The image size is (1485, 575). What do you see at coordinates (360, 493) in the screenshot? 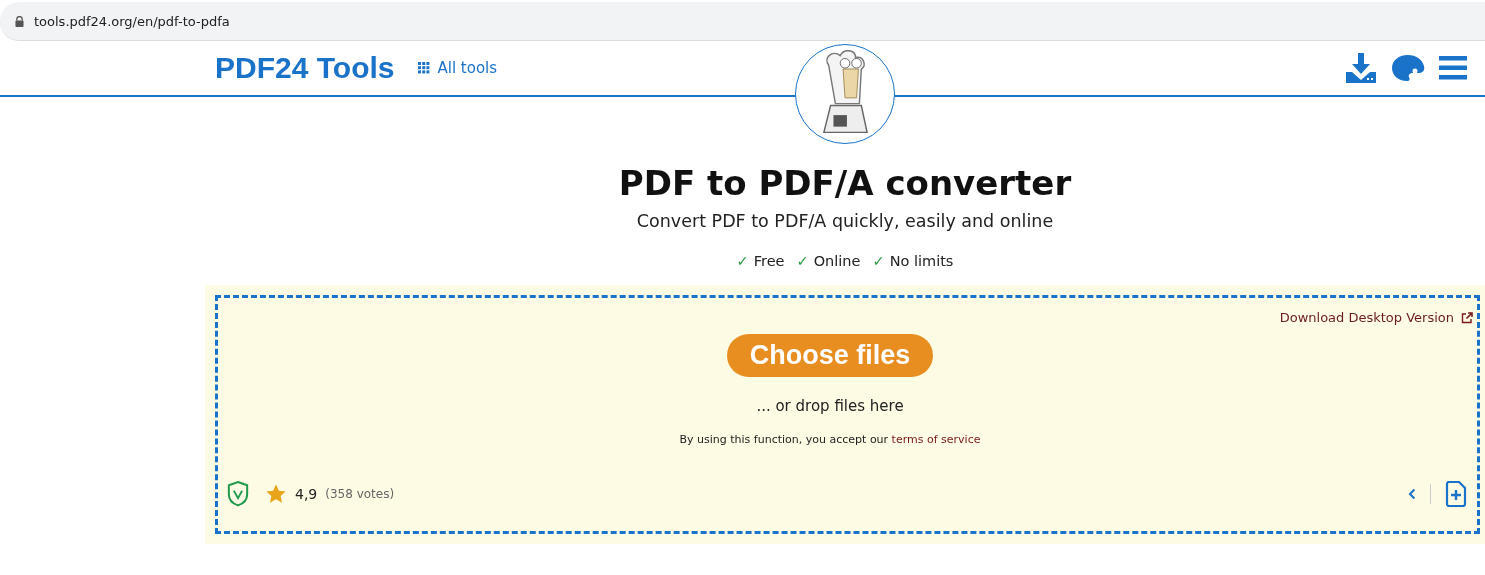
I see `vote-count: (358 votes)` at bounding box center [360, 493].